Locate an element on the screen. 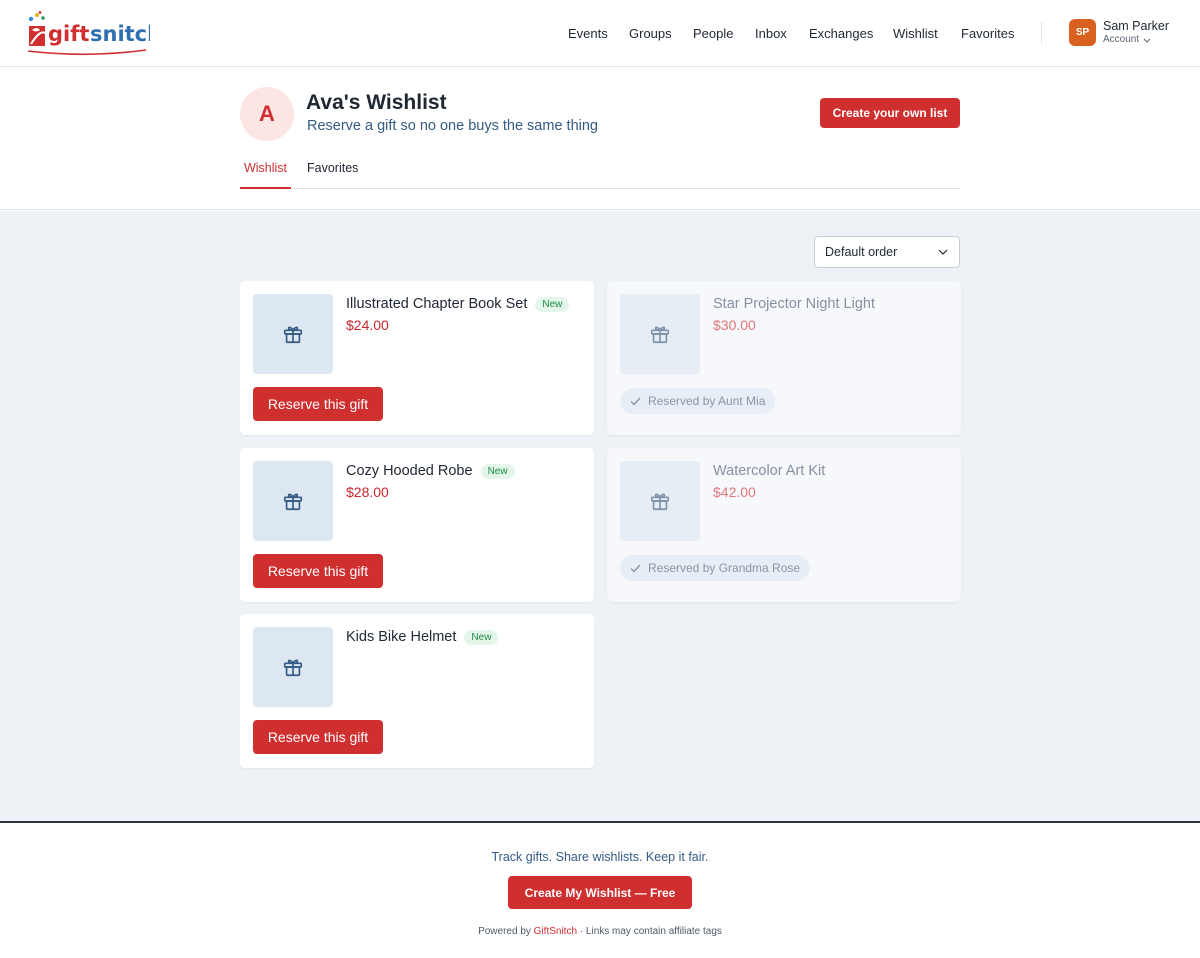 The height and width of the screenshot is (958, 1200). sort-select: Default order is located at coordinates (887, 252).